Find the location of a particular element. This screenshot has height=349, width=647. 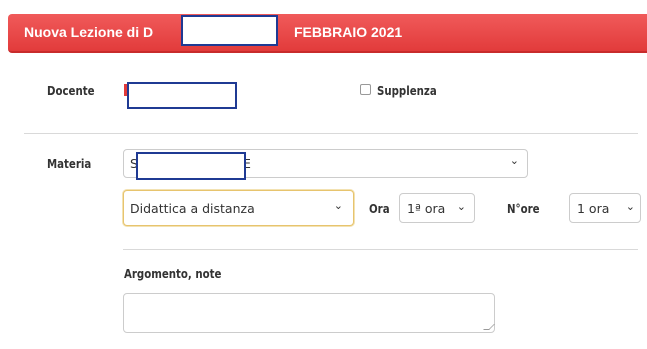

ora-select: 1ª ora ⌄ is located at coordinates (437, 208).